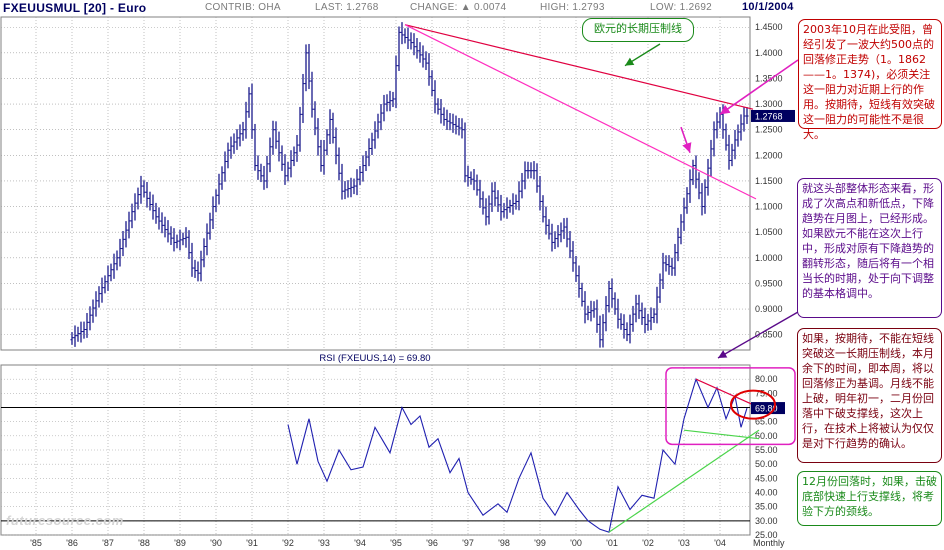  I want to click on trendline-label-note: 欧元的长期压制线, so click(638, 30).